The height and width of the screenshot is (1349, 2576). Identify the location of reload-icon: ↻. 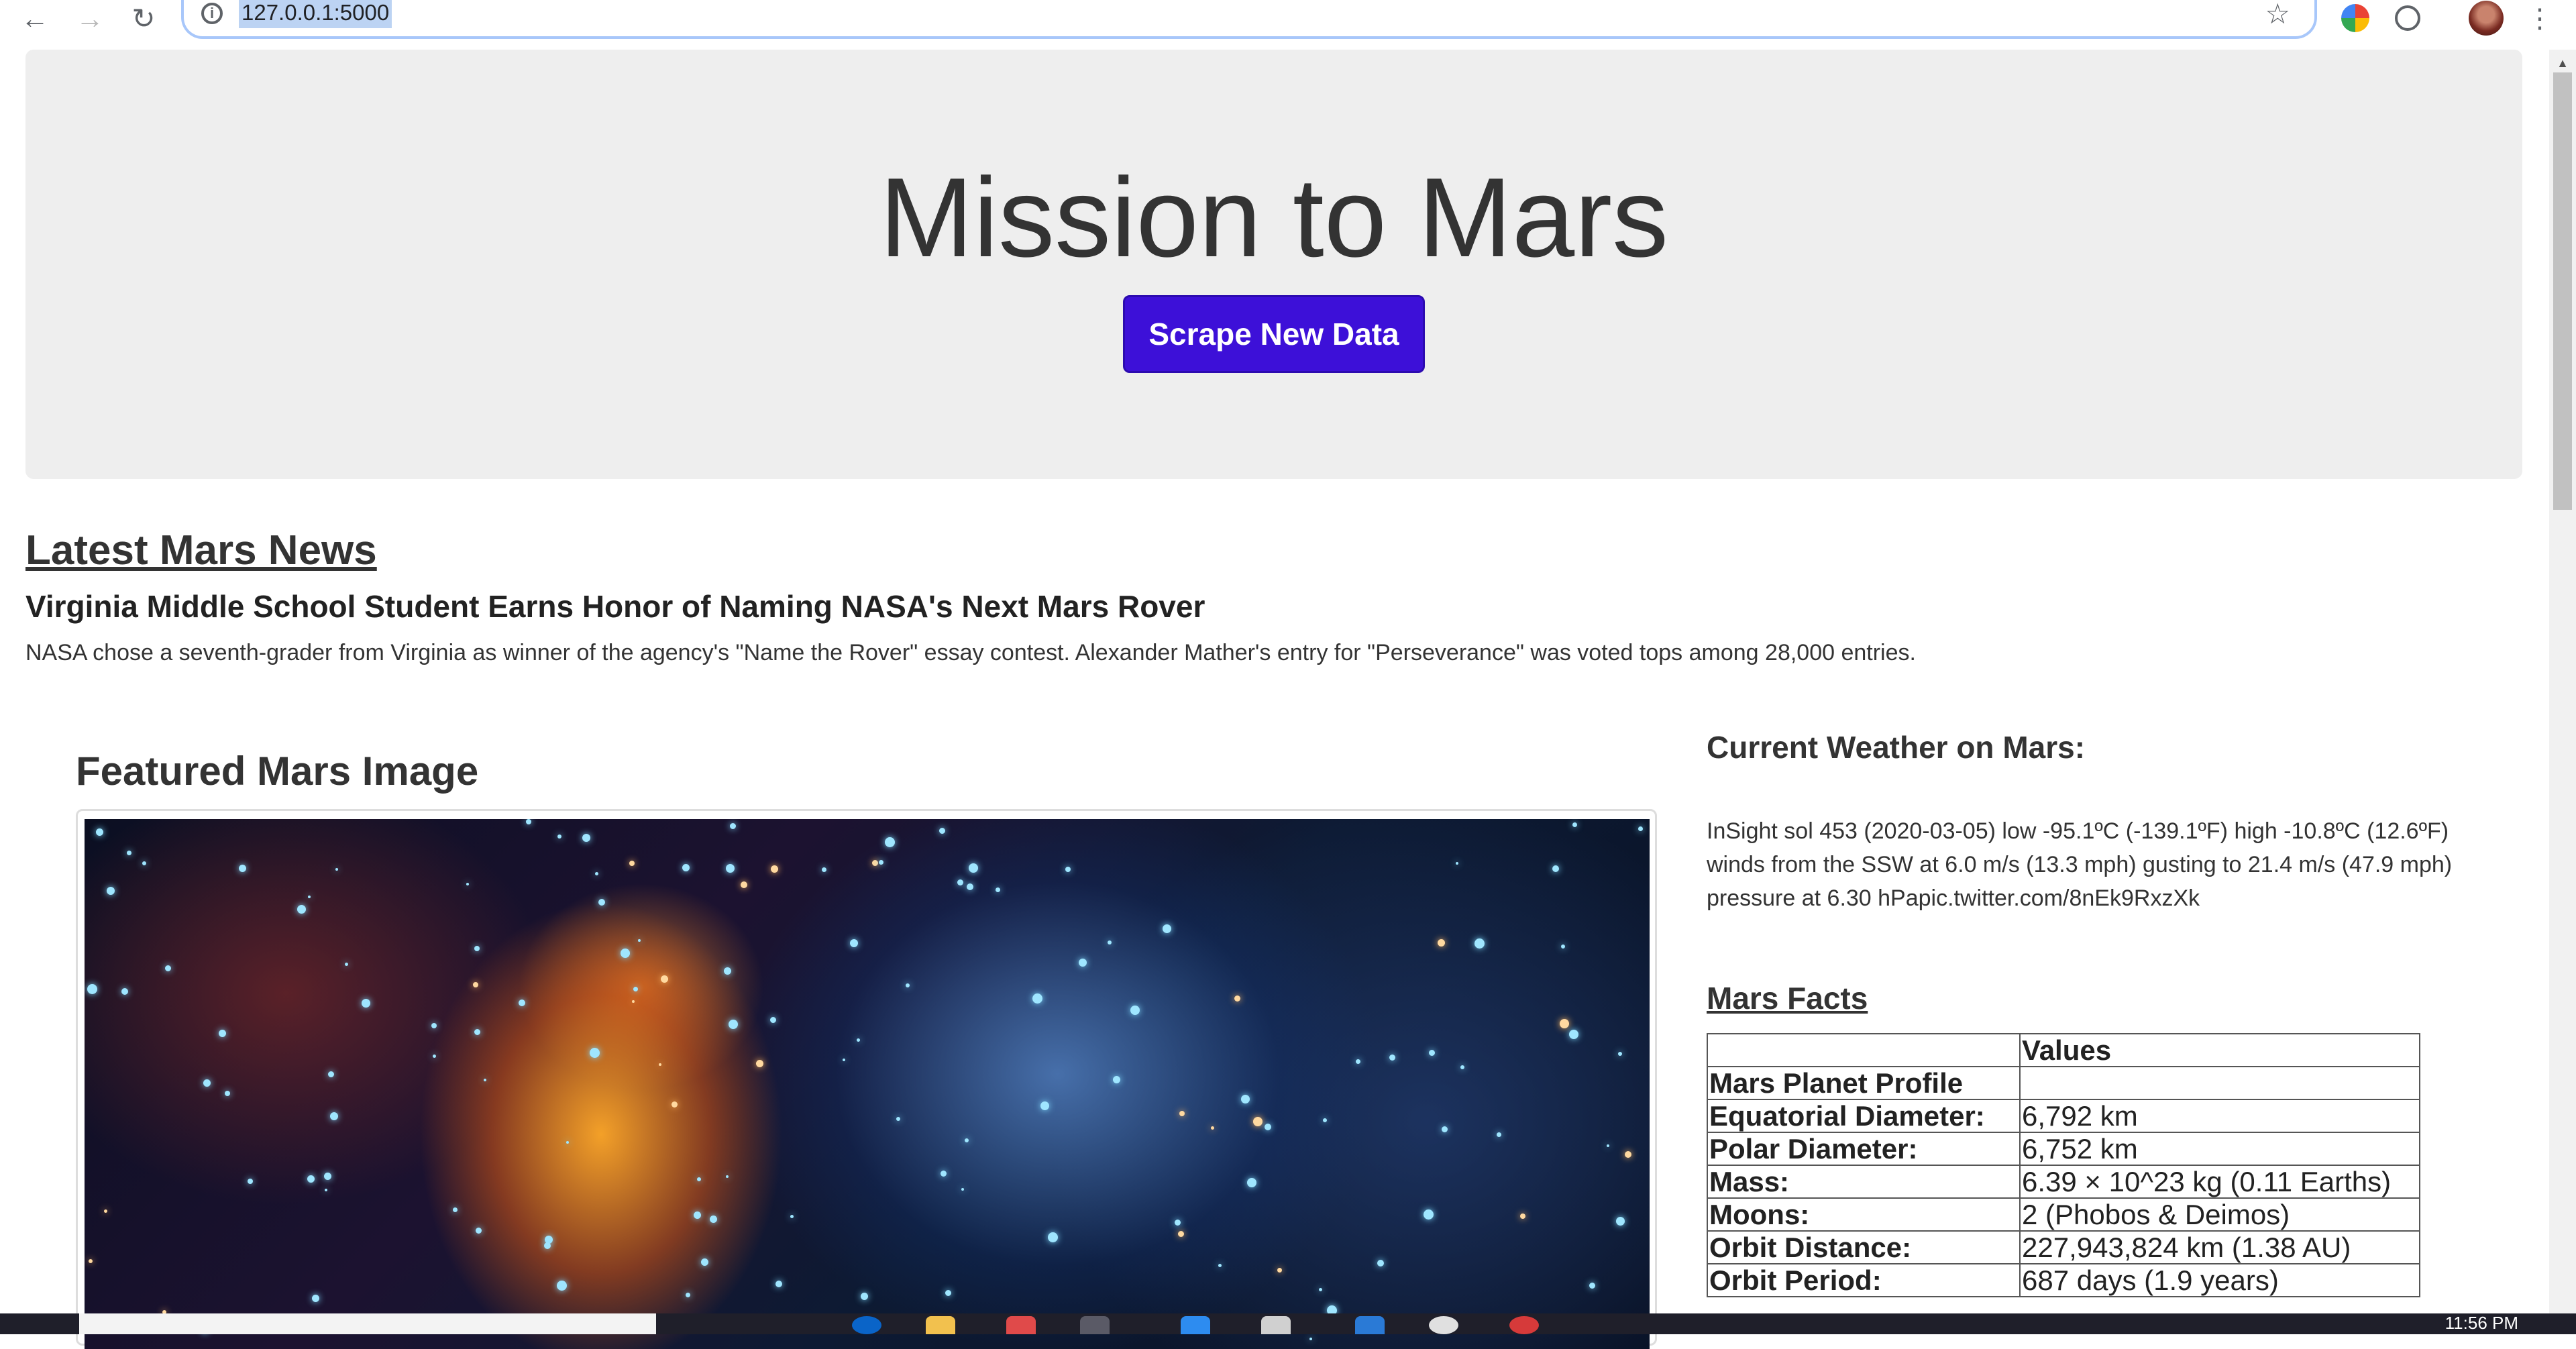
(143, 19).